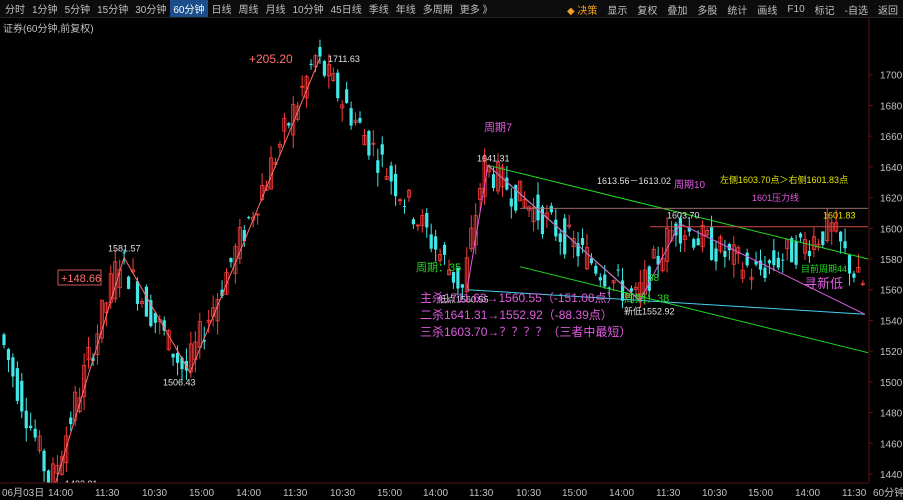 The width and height of the screenshot is (903, 500). I want to click on tab-timeframe: 多周期, so click(438, 8).